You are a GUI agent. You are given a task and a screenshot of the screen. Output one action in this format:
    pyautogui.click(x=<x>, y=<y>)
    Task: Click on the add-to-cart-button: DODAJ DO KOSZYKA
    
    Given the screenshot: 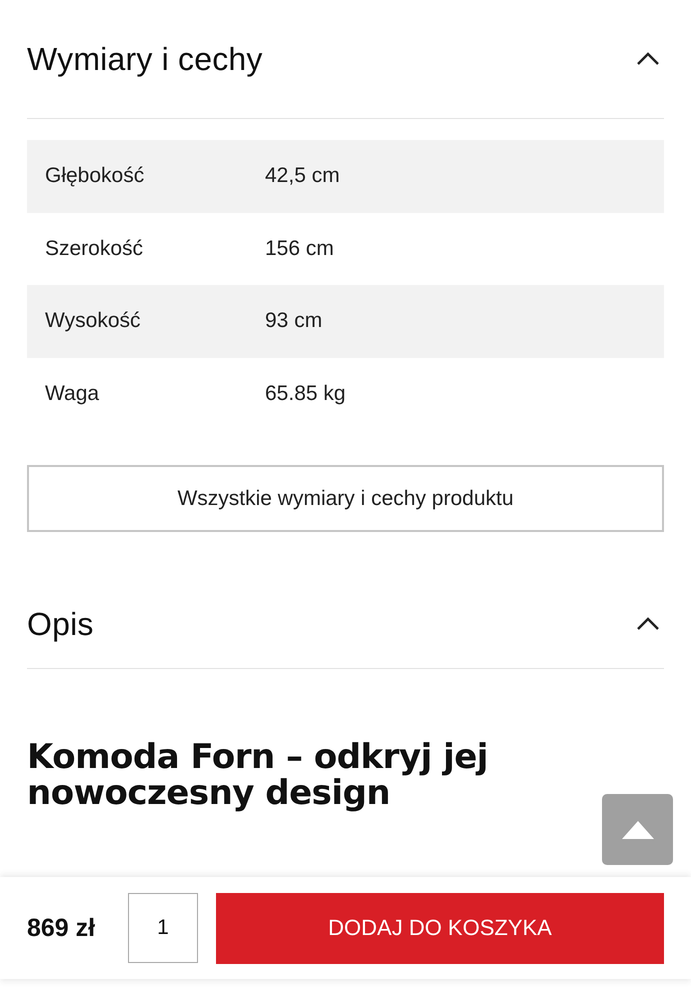 What is the action you would take?
    pyautogui.click(x=440, y=928)
    